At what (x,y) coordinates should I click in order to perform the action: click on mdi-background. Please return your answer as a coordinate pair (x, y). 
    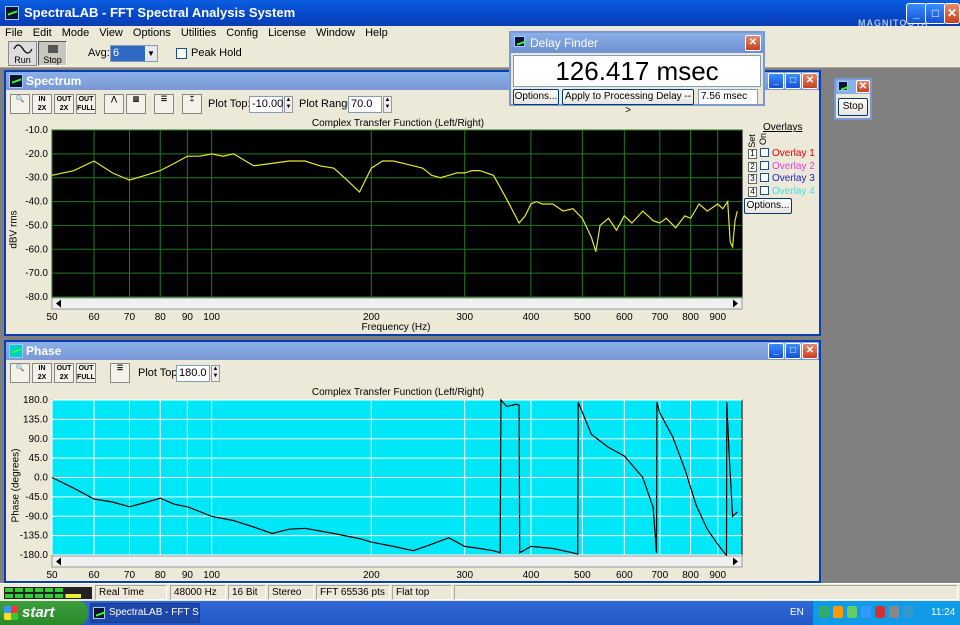
    Looking at the image, I should click on (891, 326).